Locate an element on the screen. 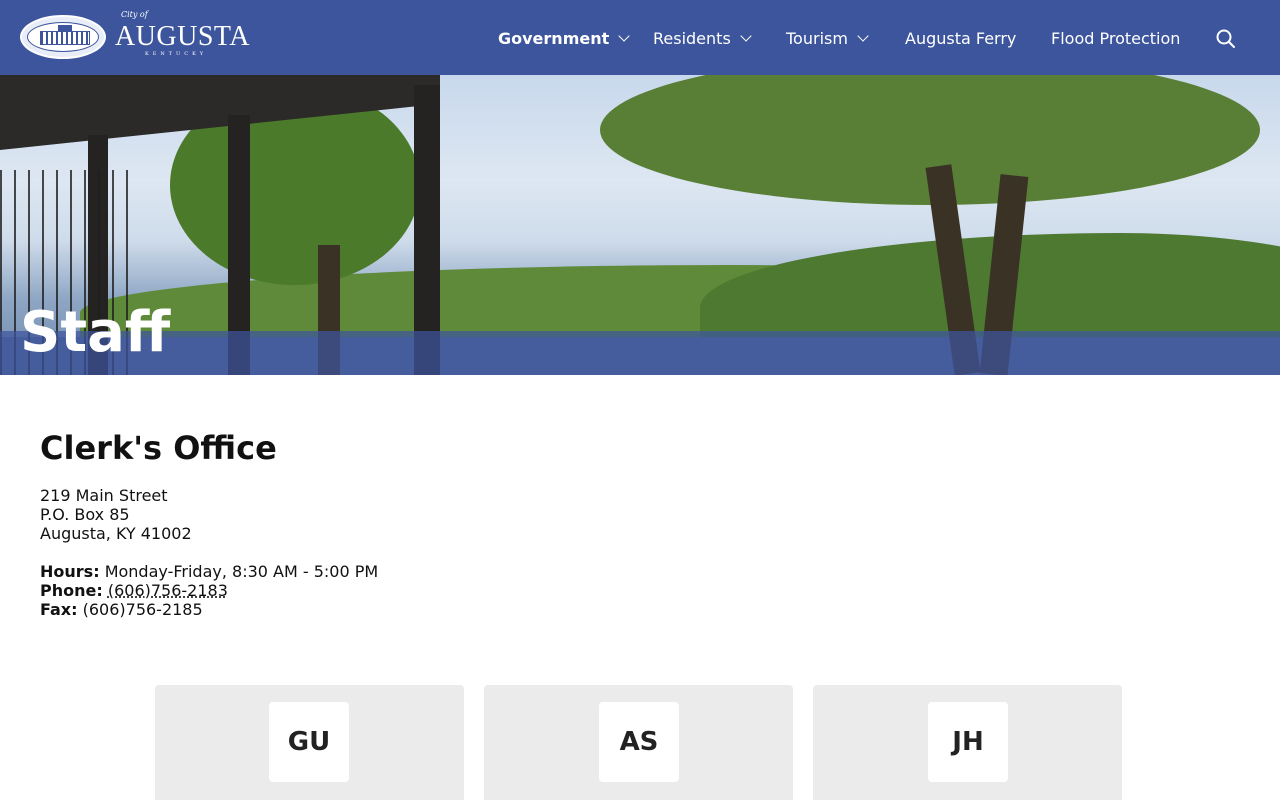  logo-city-name: AUGUSTA is located at coordinates (182, 36).